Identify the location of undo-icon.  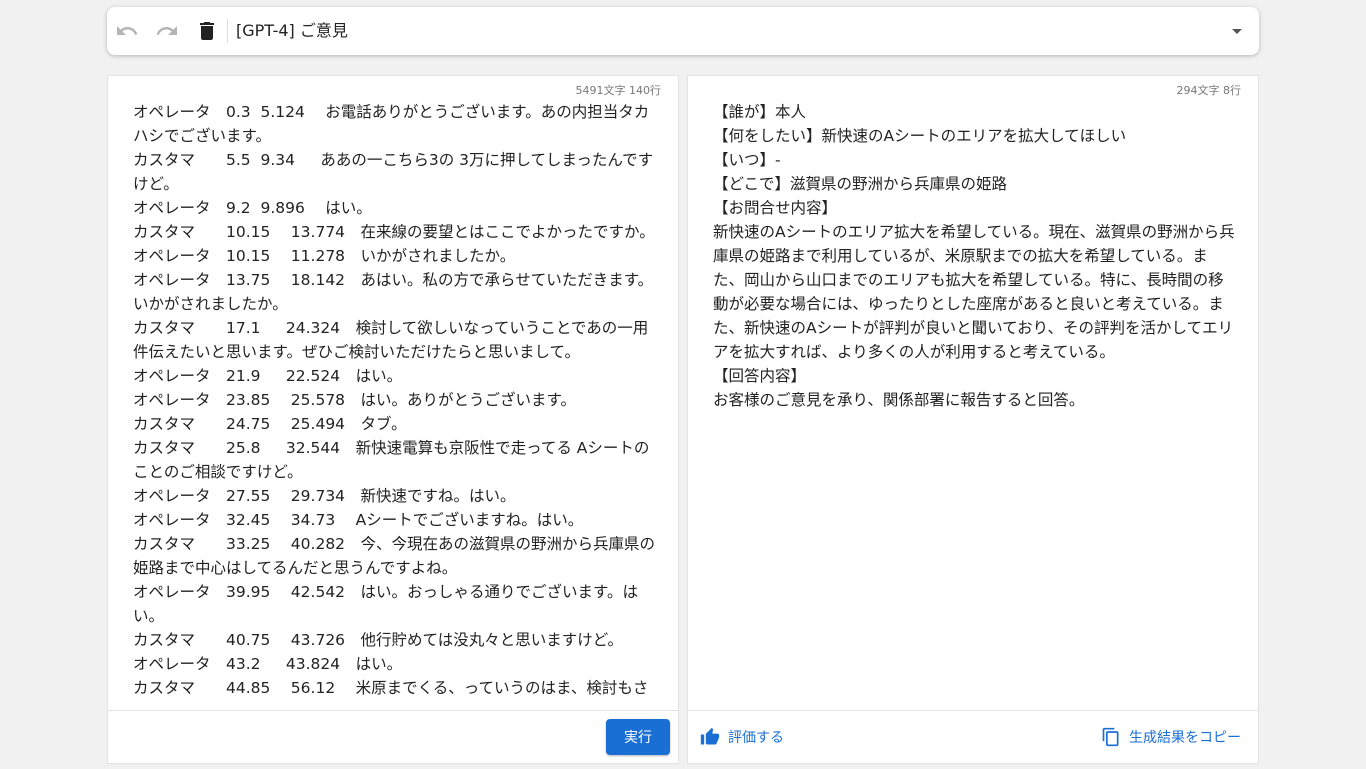
(127, 30).